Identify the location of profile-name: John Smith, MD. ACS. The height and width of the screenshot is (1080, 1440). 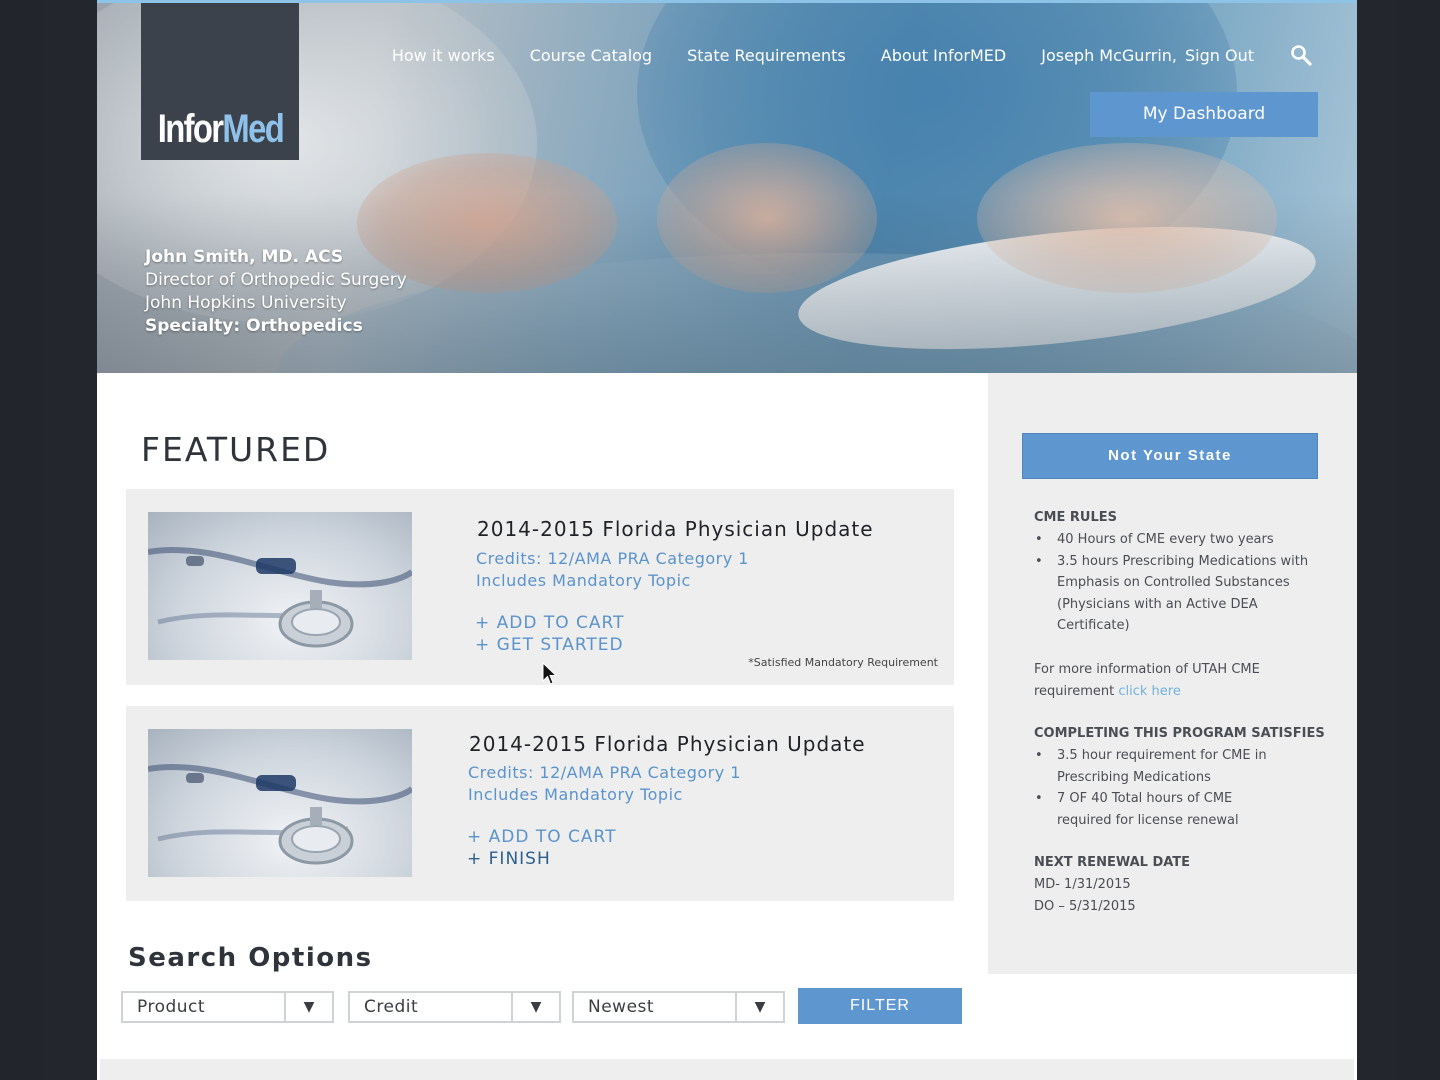
(244, 257).